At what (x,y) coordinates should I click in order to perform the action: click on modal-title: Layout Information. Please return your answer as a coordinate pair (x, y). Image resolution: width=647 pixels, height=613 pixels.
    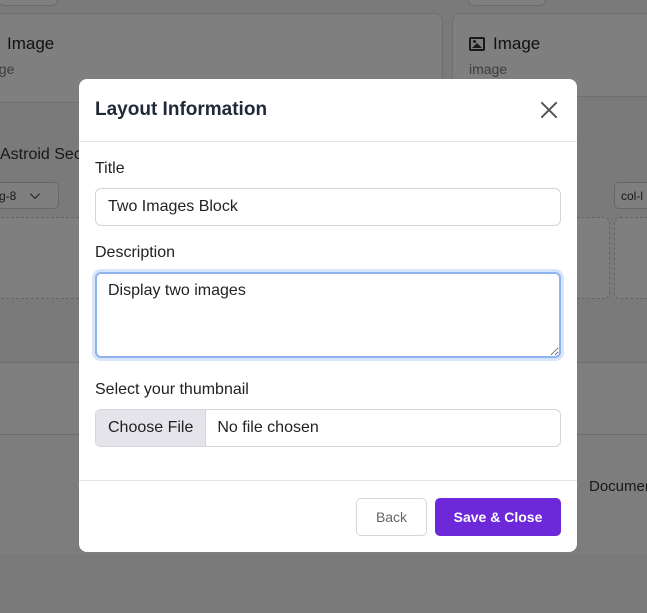
    Looking at the image, I should click on (181, 109).